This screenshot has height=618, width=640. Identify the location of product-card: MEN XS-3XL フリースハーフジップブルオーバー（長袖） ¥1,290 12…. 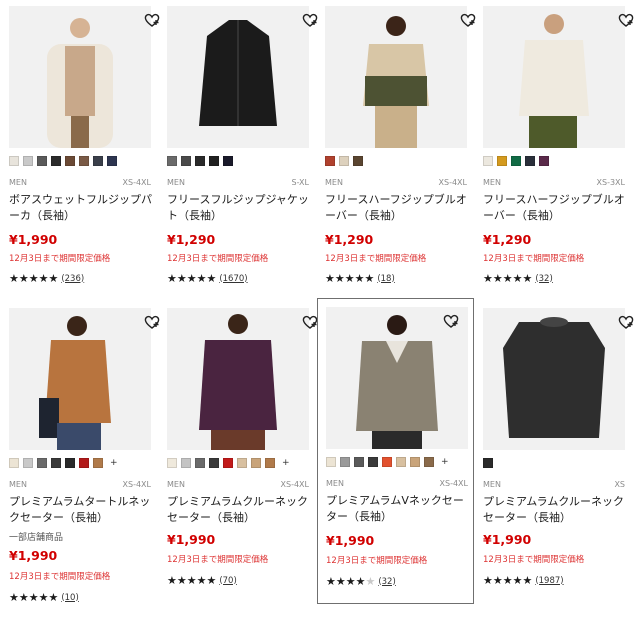
(561, 156).